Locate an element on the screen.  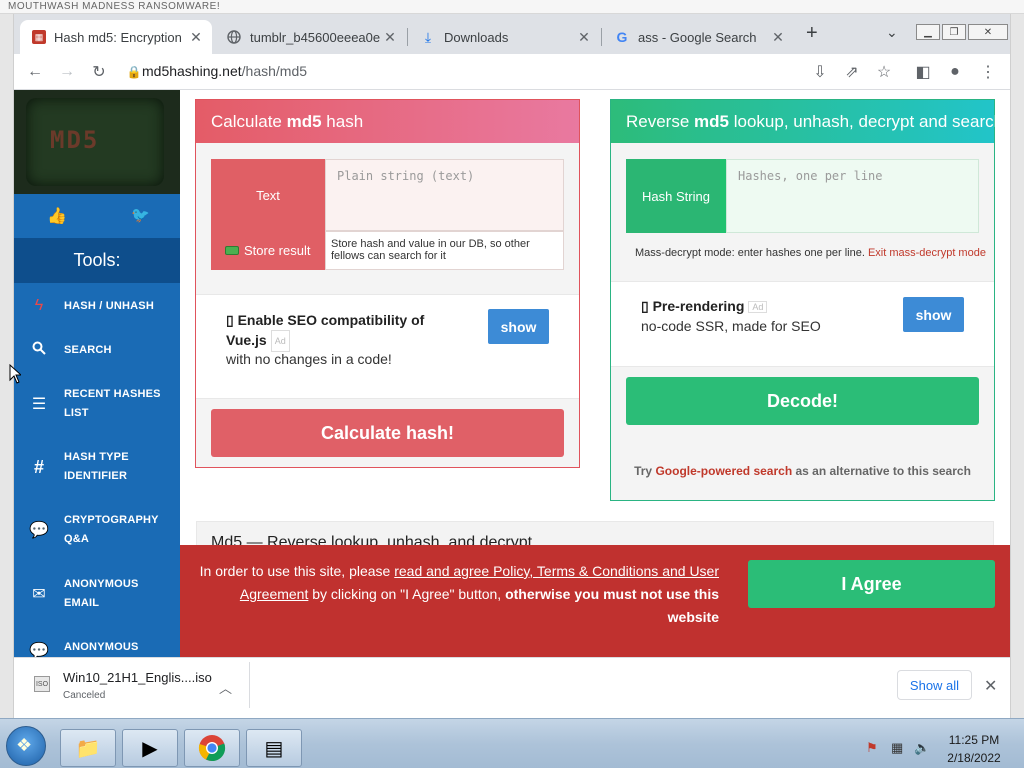
seo-ad-title: ▯ Enable SEO compatibility of Vue.js Ad is located at coordinates (341, 331).